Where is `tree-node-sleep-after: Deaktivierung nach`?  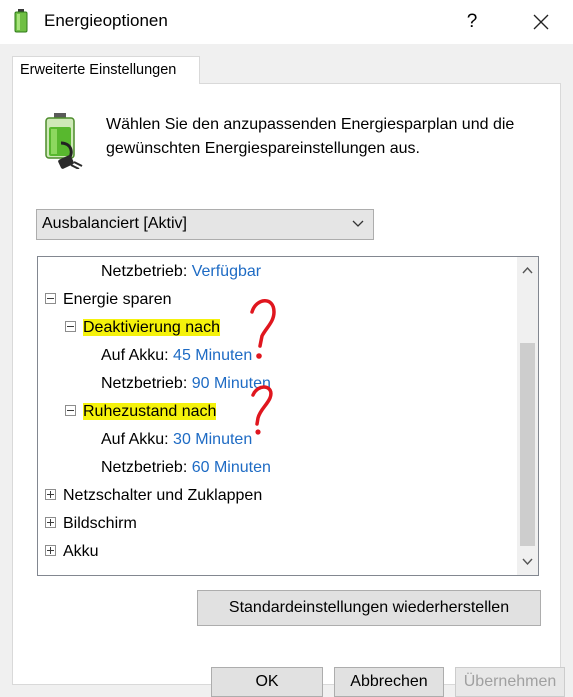
tree-node-sleep-after: Deaktivierung nach is located at coordinates (142, 328).